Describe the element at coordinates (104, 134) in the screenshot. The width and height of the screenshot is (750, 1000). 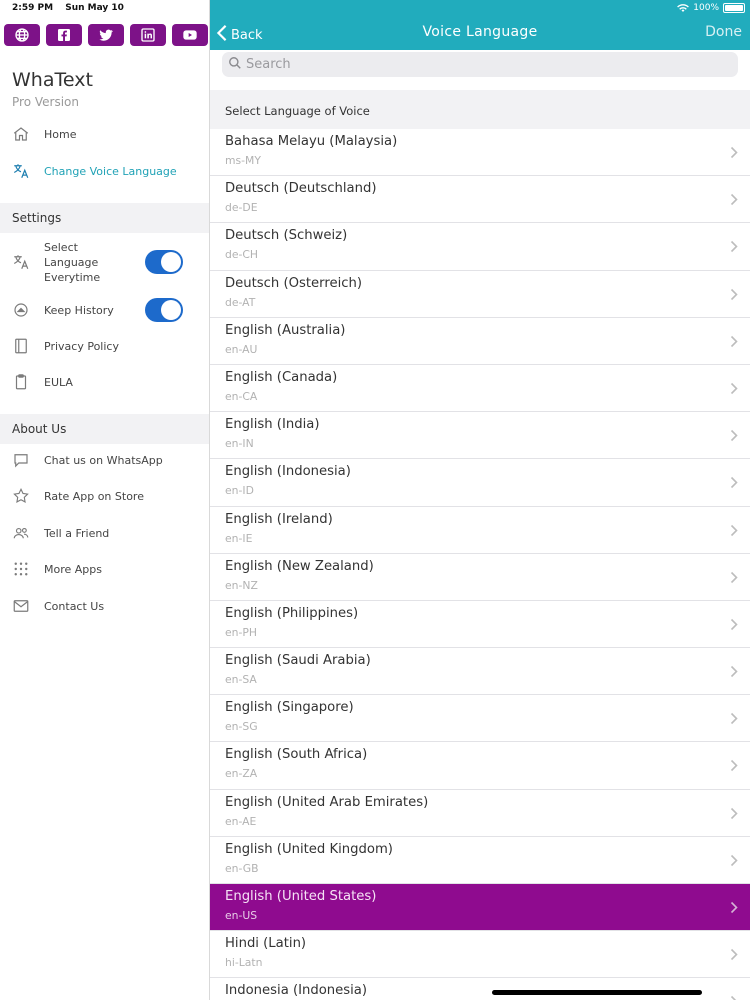
I see `sidebar-item-home: Home` at that location.